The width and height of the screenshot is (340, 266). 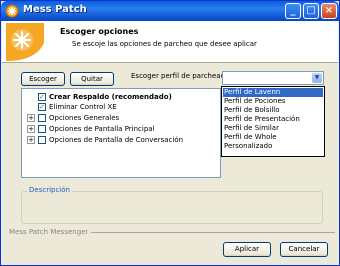 What do you see at coordinates (55, 9) in the screenshot?
I see `window-title: Mess Patch` at bounding box center [55, 9].